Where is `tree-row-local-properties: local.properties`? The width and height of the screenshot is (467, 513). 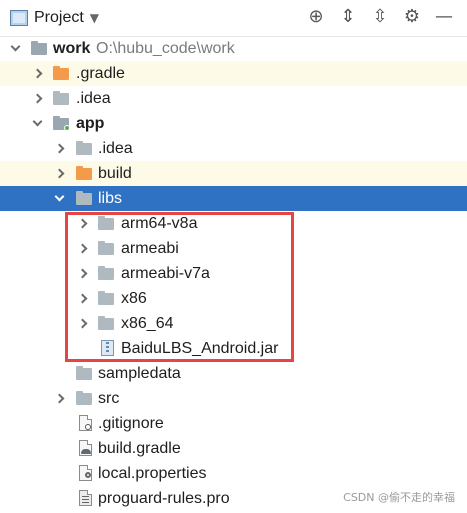
tree-row-local-properties: local.properties is located at coordinates (233, 473).